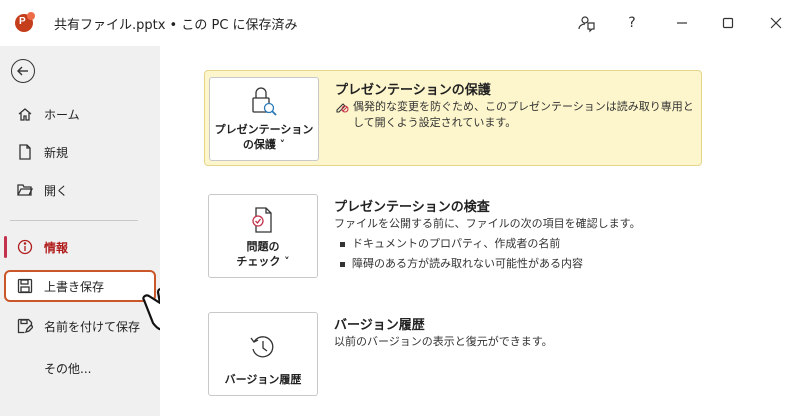 The width and height of the screenshot is (800, 416). Describe the element at coordinates (443, 341) in the screenshot. I see `version-history-description: 以前のバージョンの表示と復元ができます。` at that location.